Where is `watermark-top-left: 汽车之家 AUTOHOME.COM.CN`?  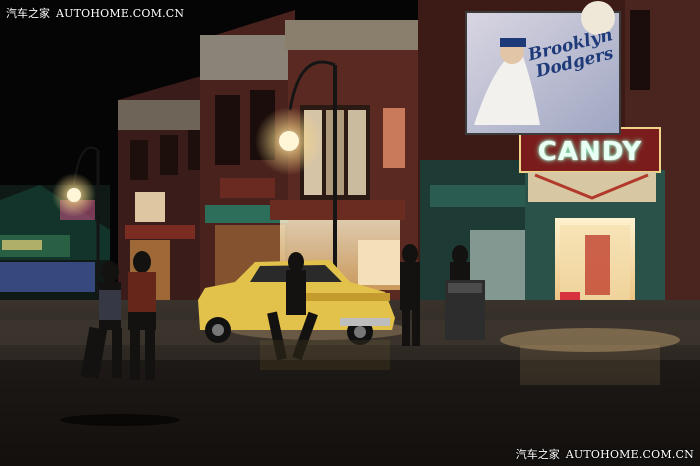 watermark-top-left: 汽车之家 AUTOHOME.COM.CN is located at coordinates (95, 13).